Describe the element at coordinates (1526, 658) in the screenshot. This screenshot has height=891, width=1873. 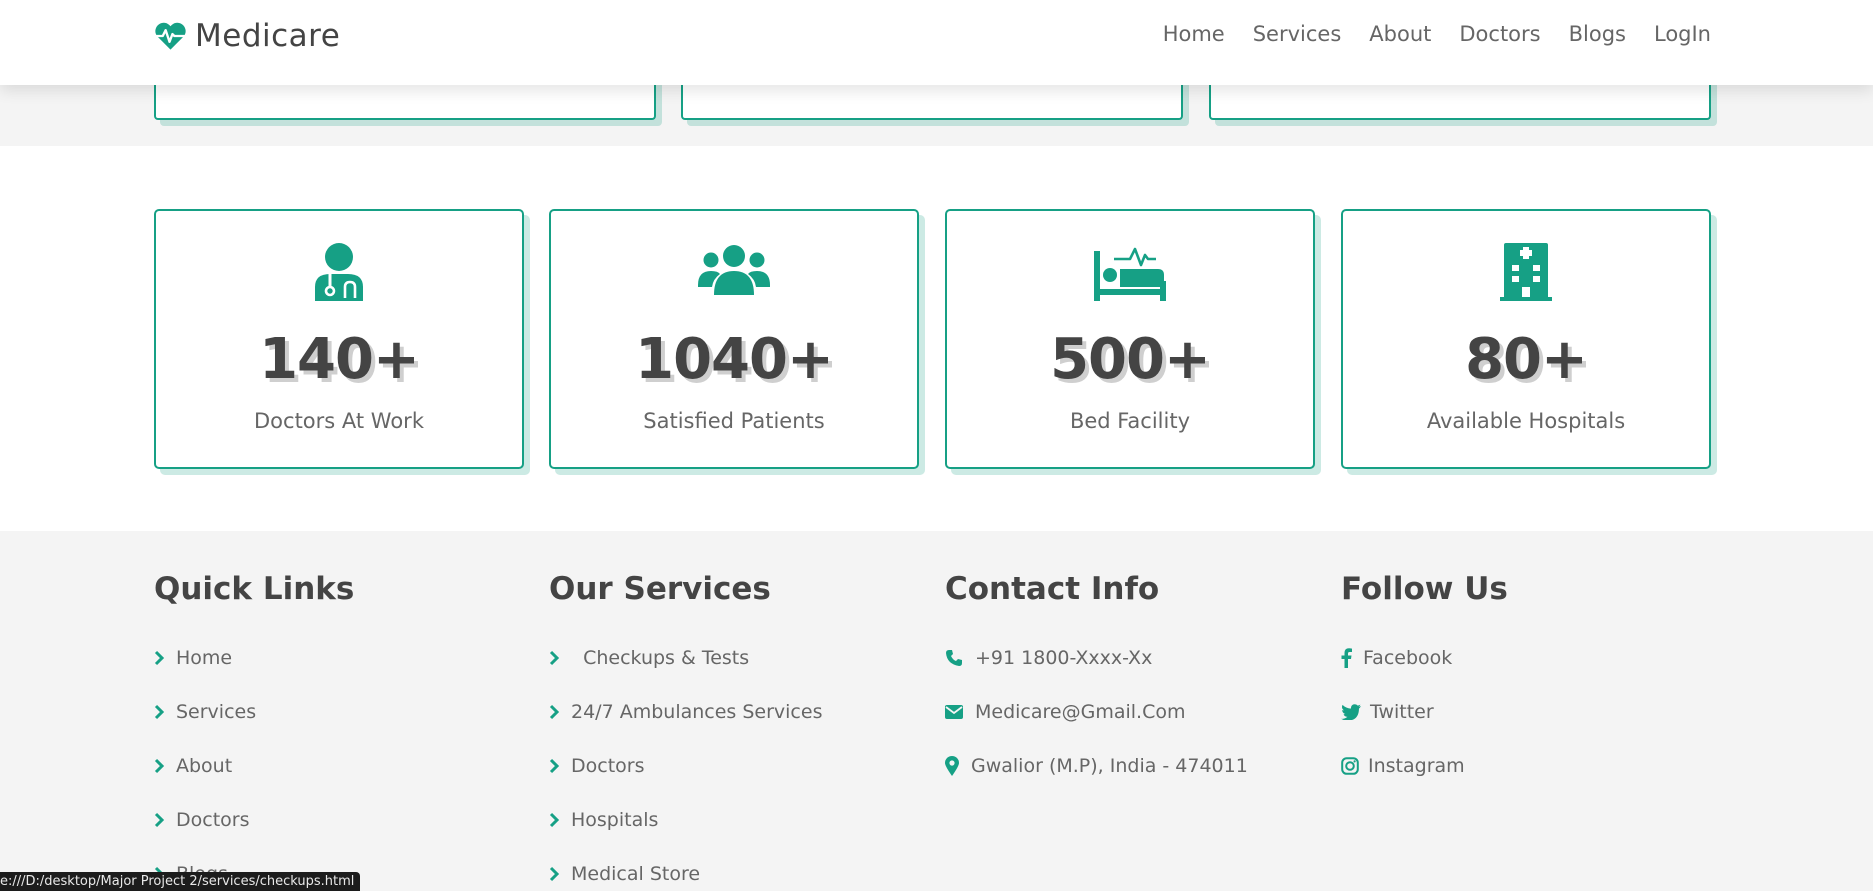
I see `social-facebook: Facebook` at that location.